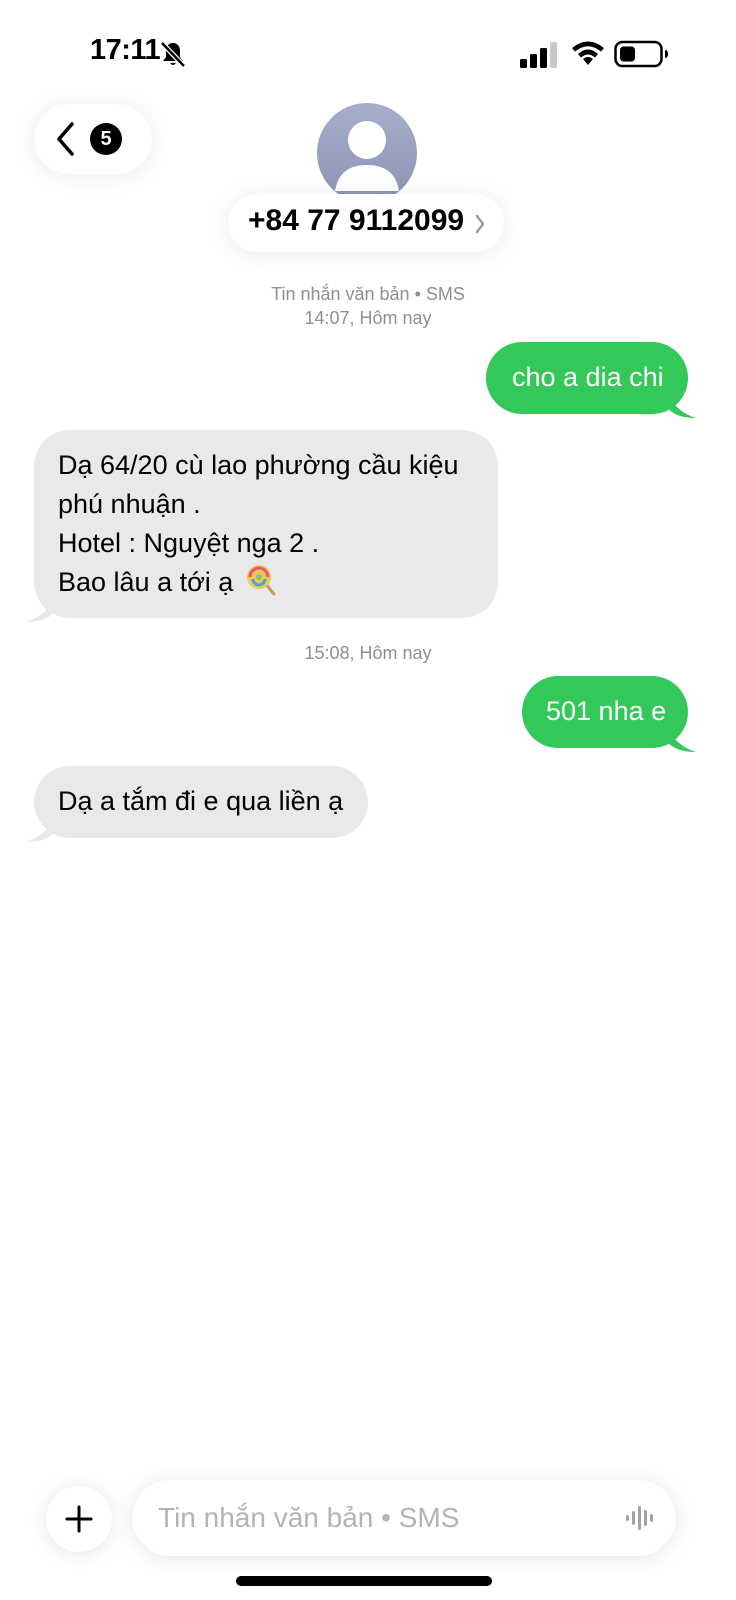 The width and height of the screenshot is (736, 1600). Describe the element at coordinates (201, 801) in the screenshot. I see `message-text: Dạ a tắm đi e qua liền ạ` at that location.